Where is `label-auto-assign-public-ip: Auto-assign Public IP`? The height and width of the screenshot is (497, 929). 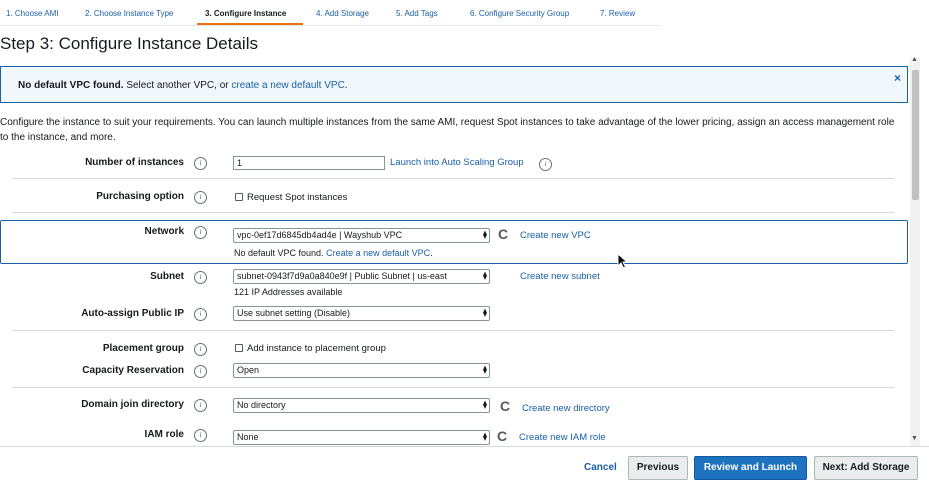 label-auto-assign-public-ip: Auto-assign Public IP is located at coordinates (132, 313).